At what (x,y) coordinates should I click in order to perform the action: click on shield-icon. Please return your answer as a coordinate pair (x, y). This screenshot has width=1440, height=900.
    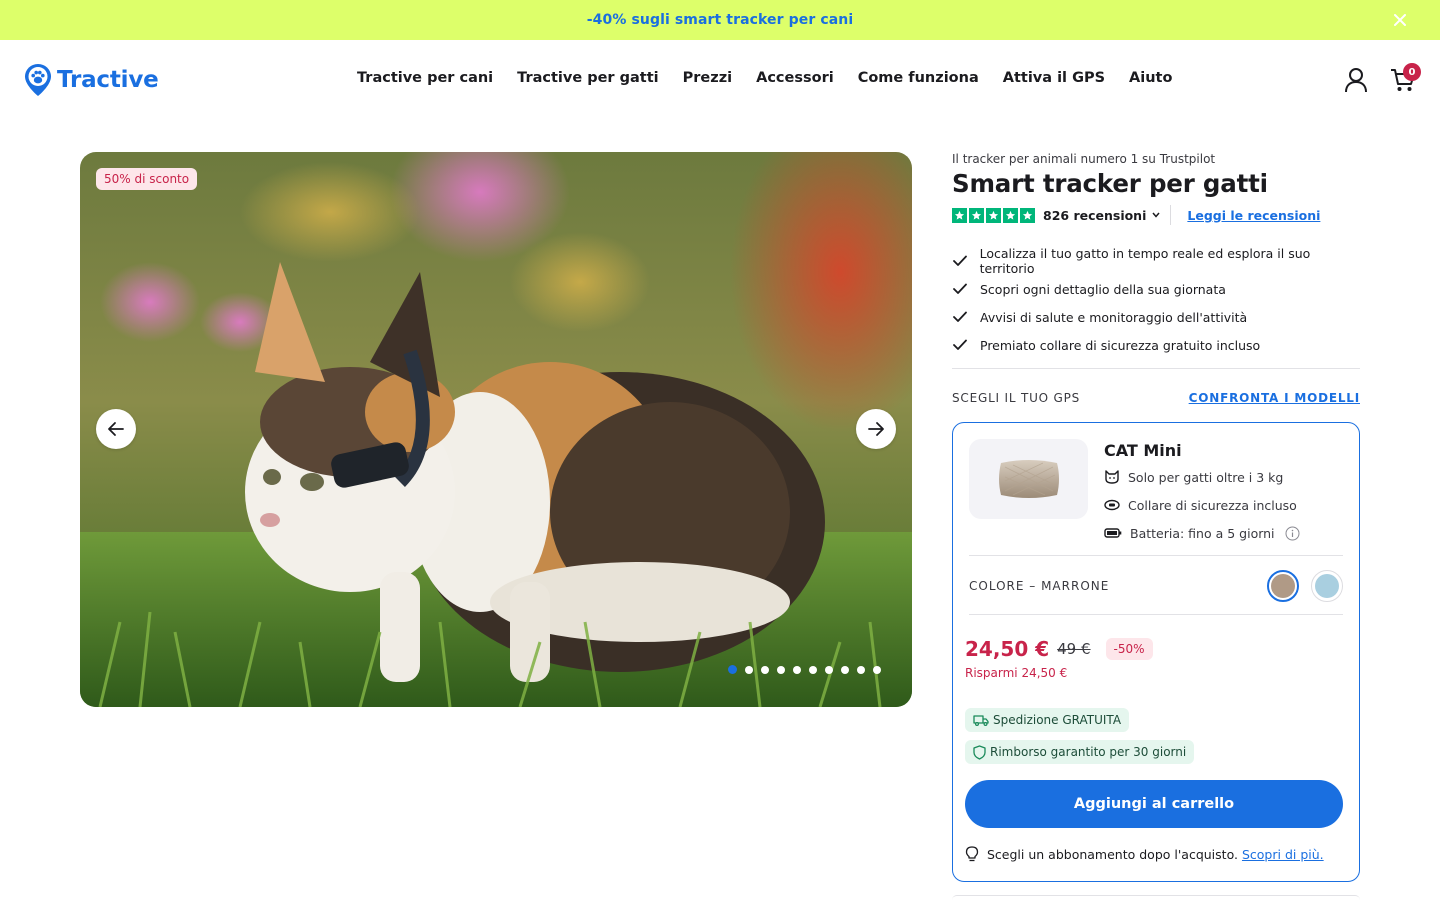
    Looking at the image, I should click on (979, 752).